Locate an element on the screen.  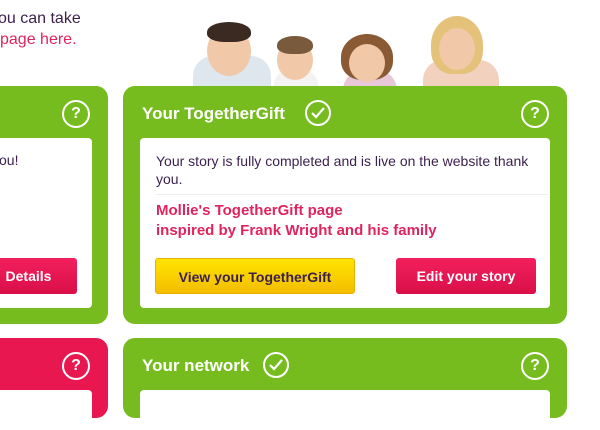
left-panel: ? ou! Details is located at coordinates (54, 205).